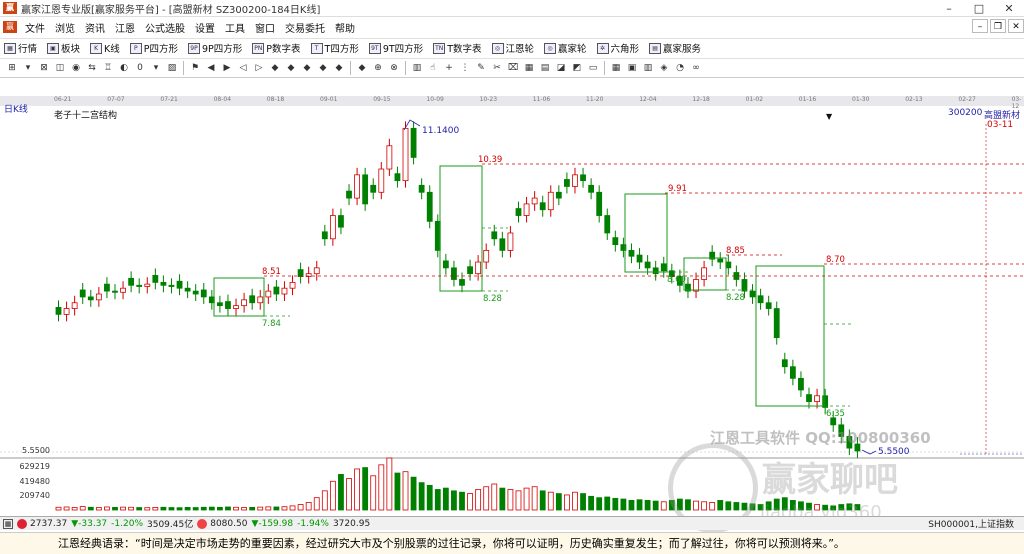 This screenshot has width=1024, height=554. I want to click on menu-formula: 公式选股, so click(165, 27).